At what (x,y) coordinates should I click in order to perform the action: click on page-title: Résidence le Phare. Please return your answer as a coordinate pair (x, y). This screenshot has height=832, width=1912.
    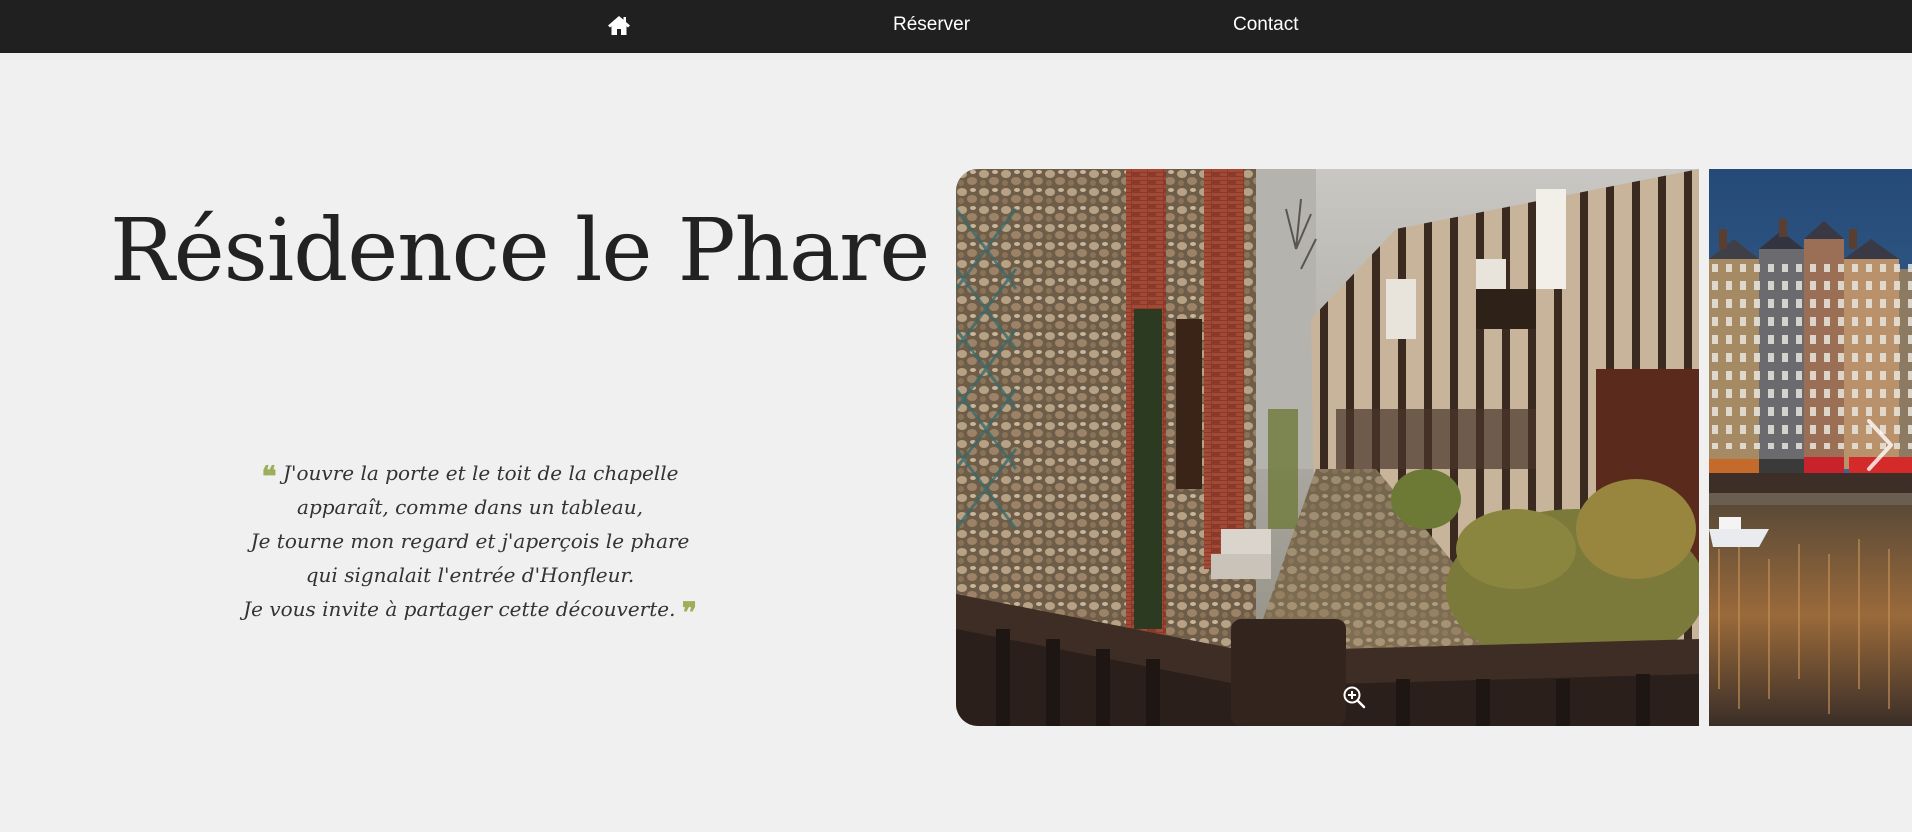
    Looking at the image, I should click on (520, 251).